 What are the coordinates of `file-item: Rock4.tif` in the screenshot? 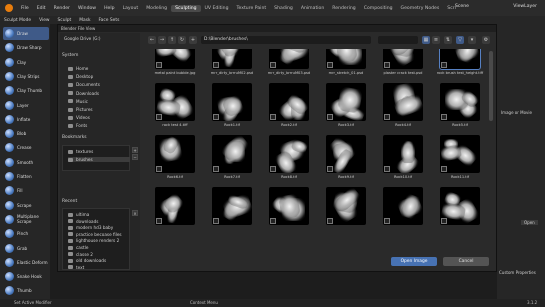 It's located at (403, 107).